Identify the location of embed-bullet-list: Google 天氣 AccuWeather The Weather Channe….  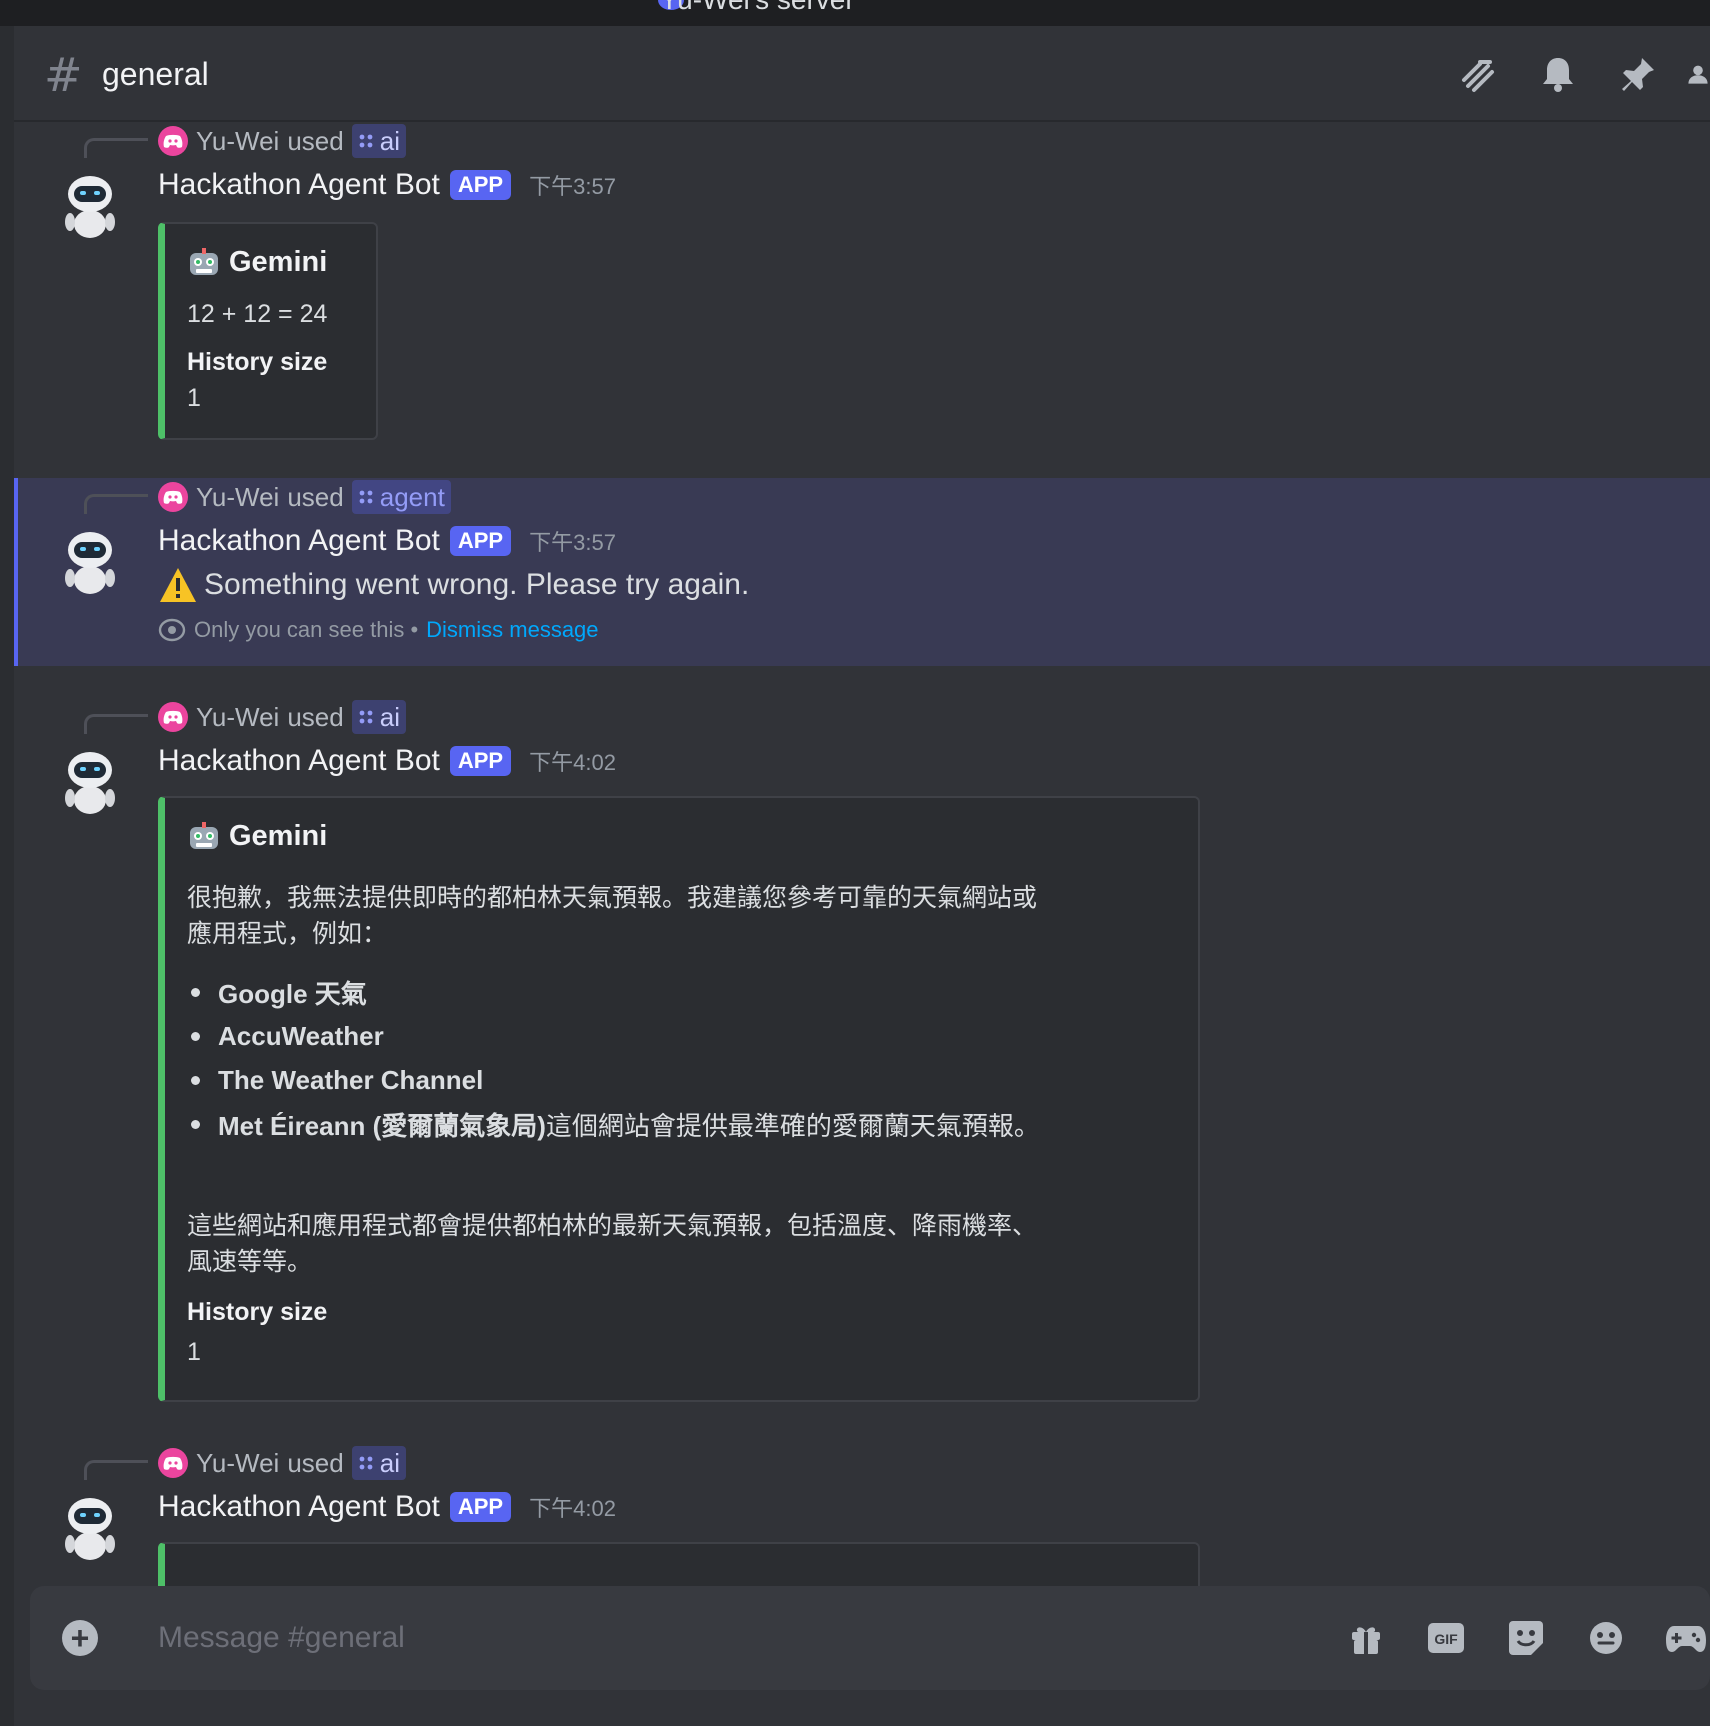
(615, 1058).